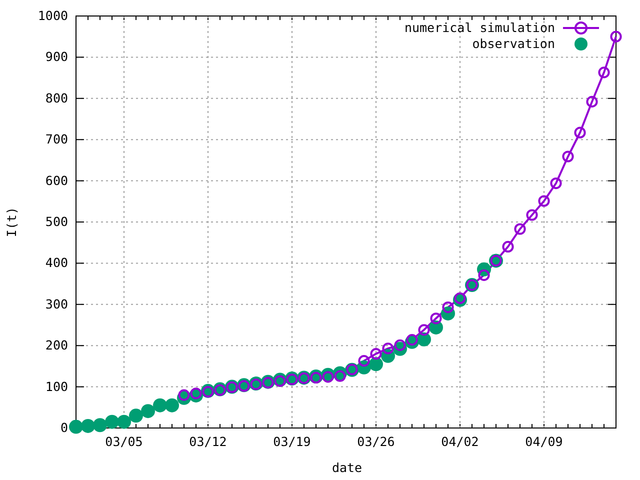 The width and height of the screenshot is (640, 480). What do you see at coordinates (56, 386) in the screenshot?
I see `y-tick-label: 100` at bounding box center [56, 386].